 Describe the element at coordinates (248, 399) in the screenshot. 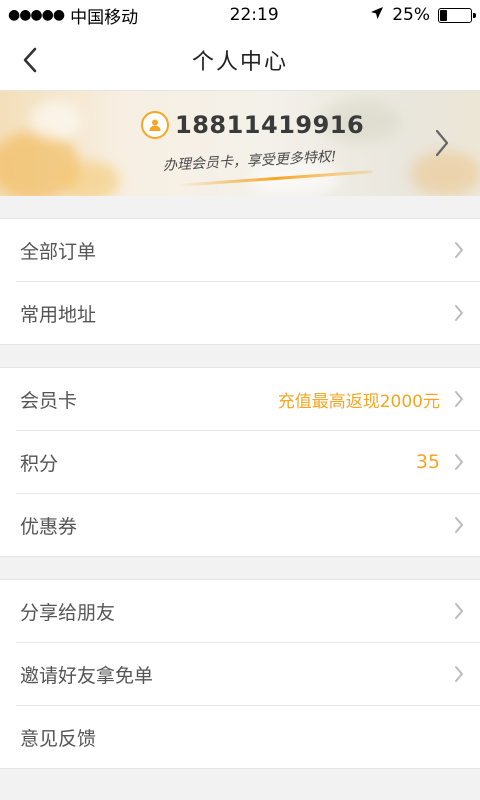

I see `menu-item-member-card: 会员卡 充值最高返现2000元` at that location.